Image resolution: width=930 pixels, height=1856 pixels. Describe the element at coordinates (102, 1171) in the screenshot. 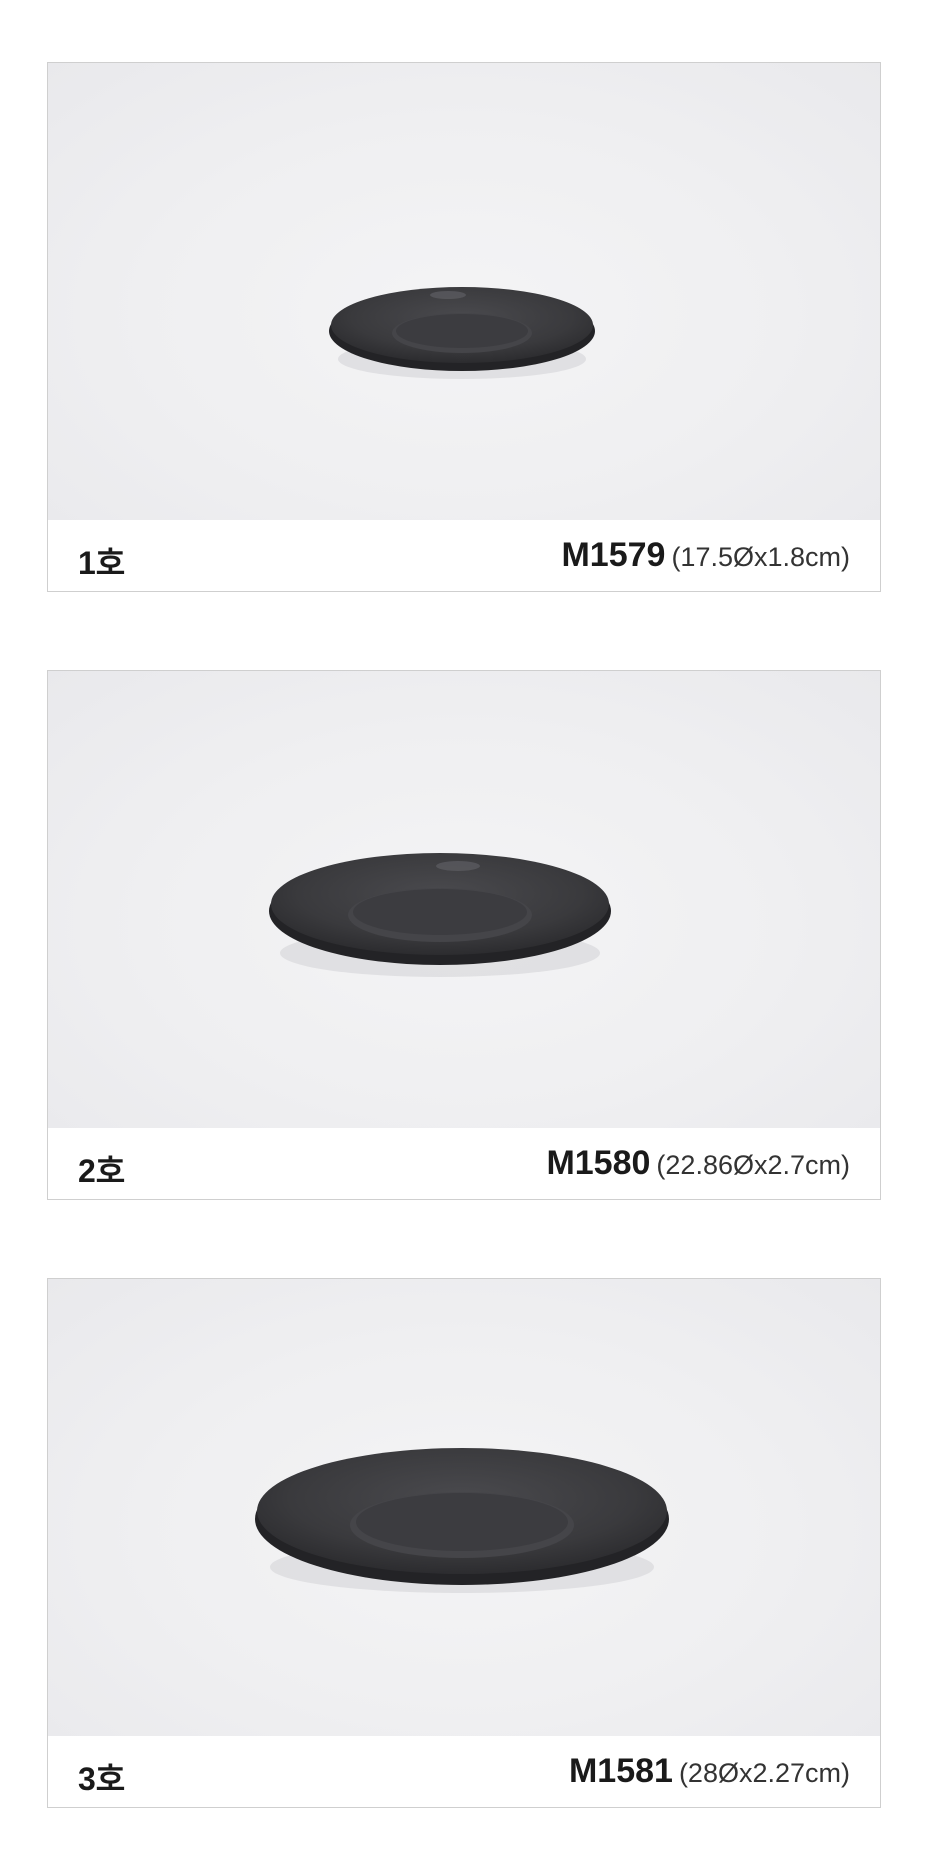

I see `size-label: 2호` at that location.